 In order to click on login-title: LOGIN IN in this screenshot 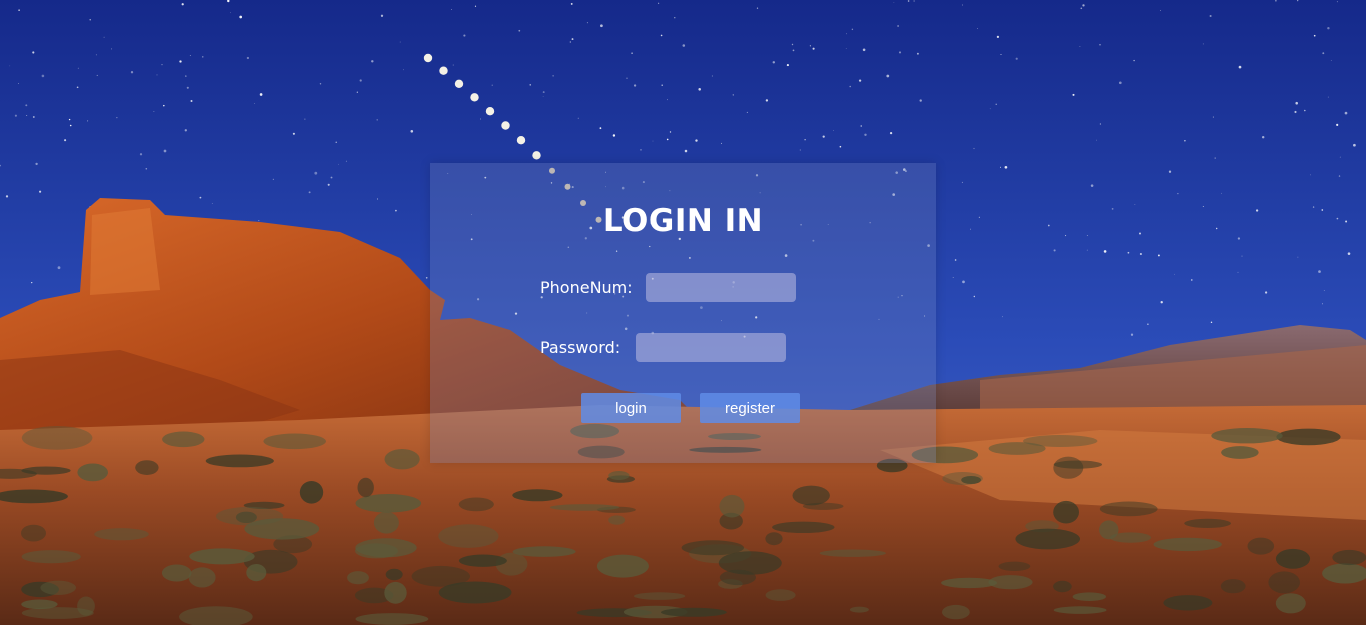, I will do `click(683, 221)`.